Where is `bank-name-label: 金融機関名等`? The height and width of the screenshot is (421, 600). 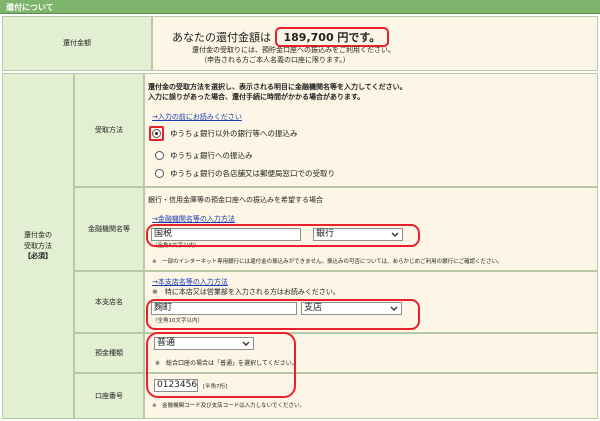 bank-name-label: 金融機関名等 is located at coordinates (109, 229).